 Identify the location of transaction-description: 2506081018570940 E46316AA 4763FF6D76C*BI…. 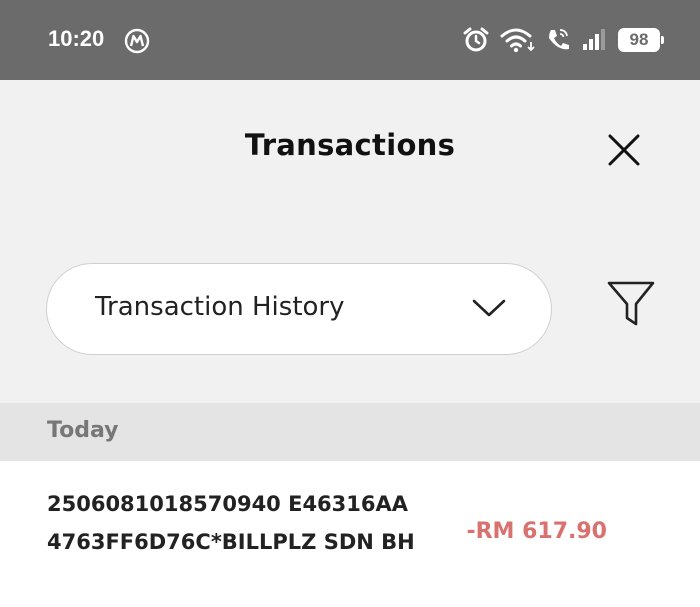
(231, 523).